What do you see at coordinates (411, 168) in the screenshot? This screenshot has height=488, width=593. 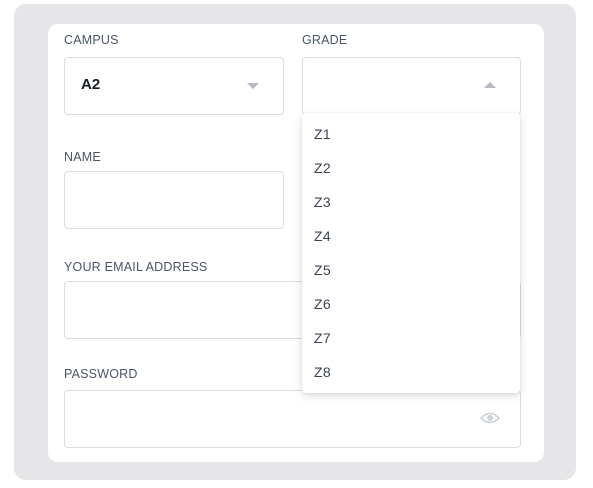 I see `grade-option: Z2` at bounding box center [411, 168].